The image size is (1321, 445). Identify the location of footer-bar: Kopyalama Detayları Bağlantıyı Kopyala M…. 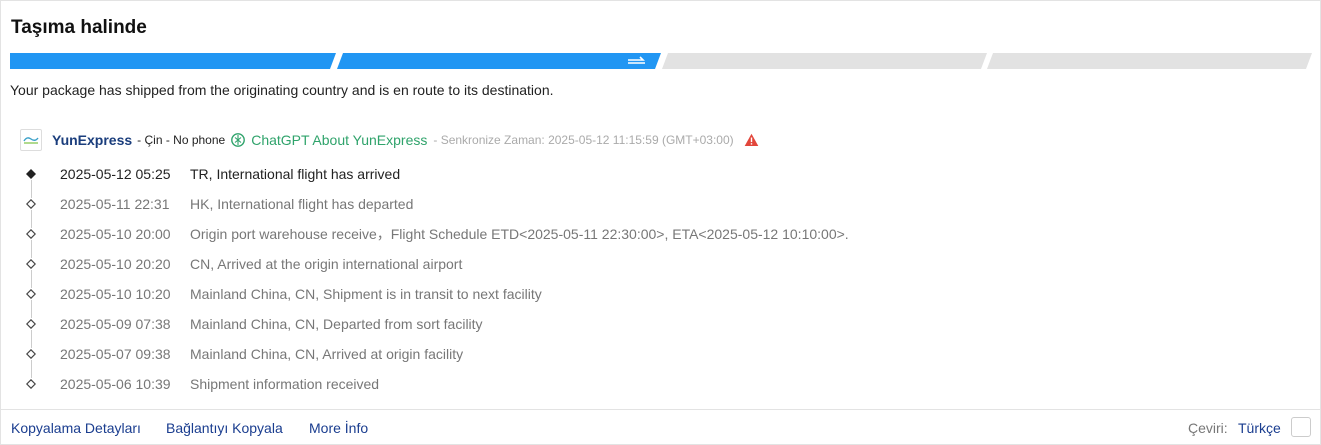
(661, 427).